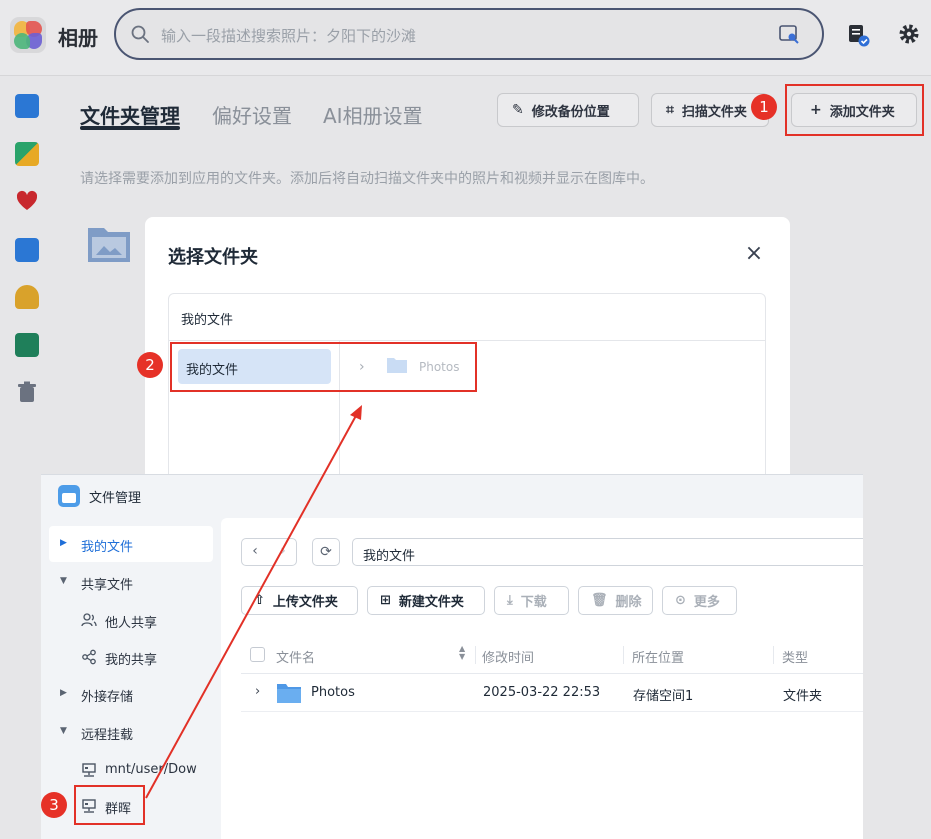 The image size is (931, 839). What do you see at coordinates (452, 495) in the screenshot?
I see `file-manager-header: 文件管理` at bounding box center [452, 495].